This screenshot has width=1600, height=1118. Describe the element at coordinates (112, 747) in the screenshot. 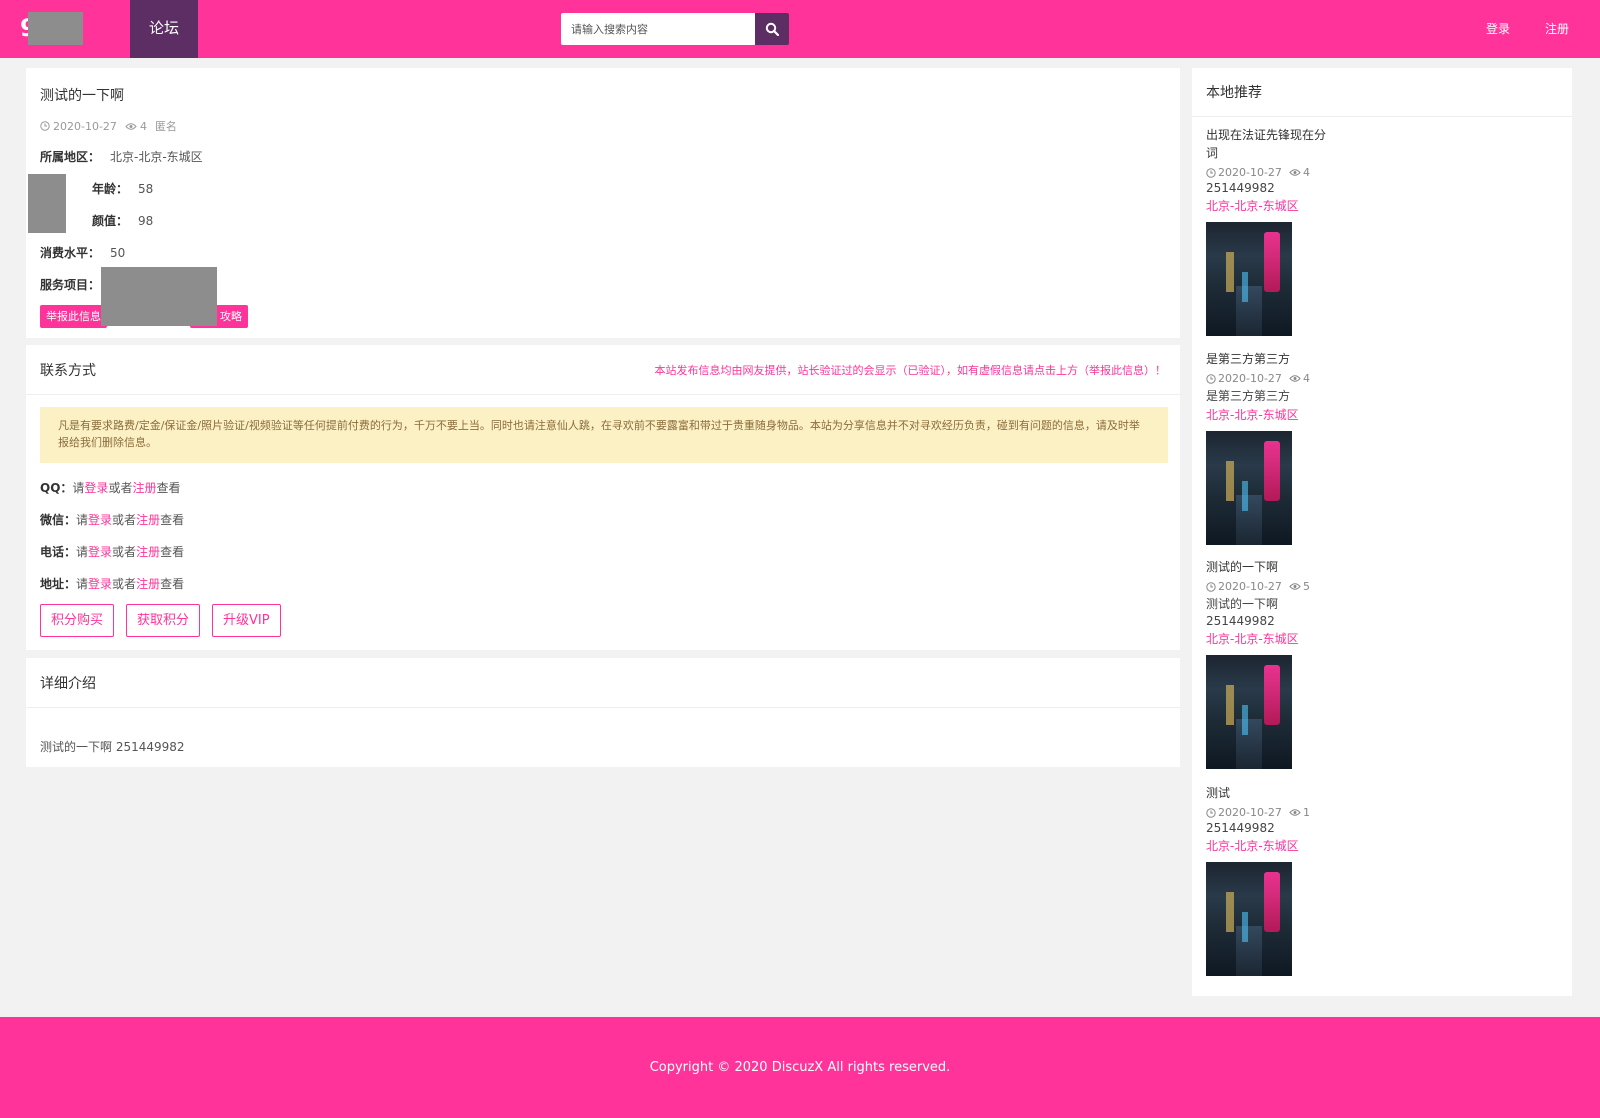

I see `detail-text: 测试的一下啊 251449982` at that location.